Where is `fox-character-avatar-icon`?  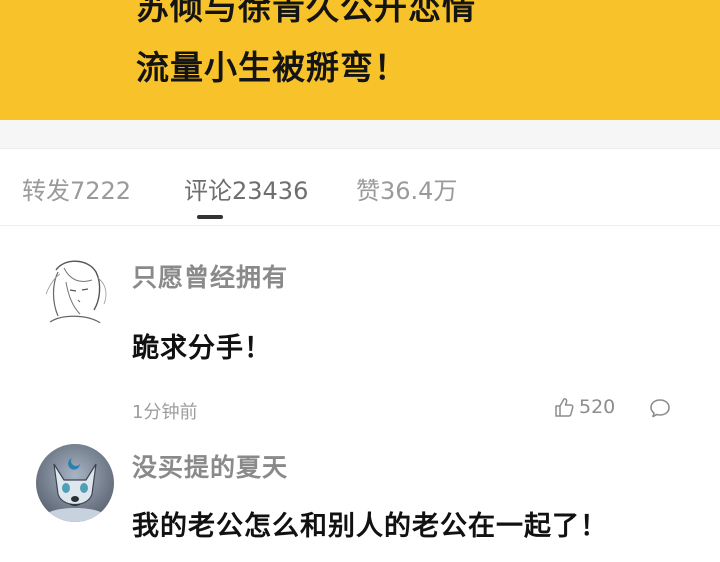 fox-character-avatar-icon is located at coordinates (75, 483).